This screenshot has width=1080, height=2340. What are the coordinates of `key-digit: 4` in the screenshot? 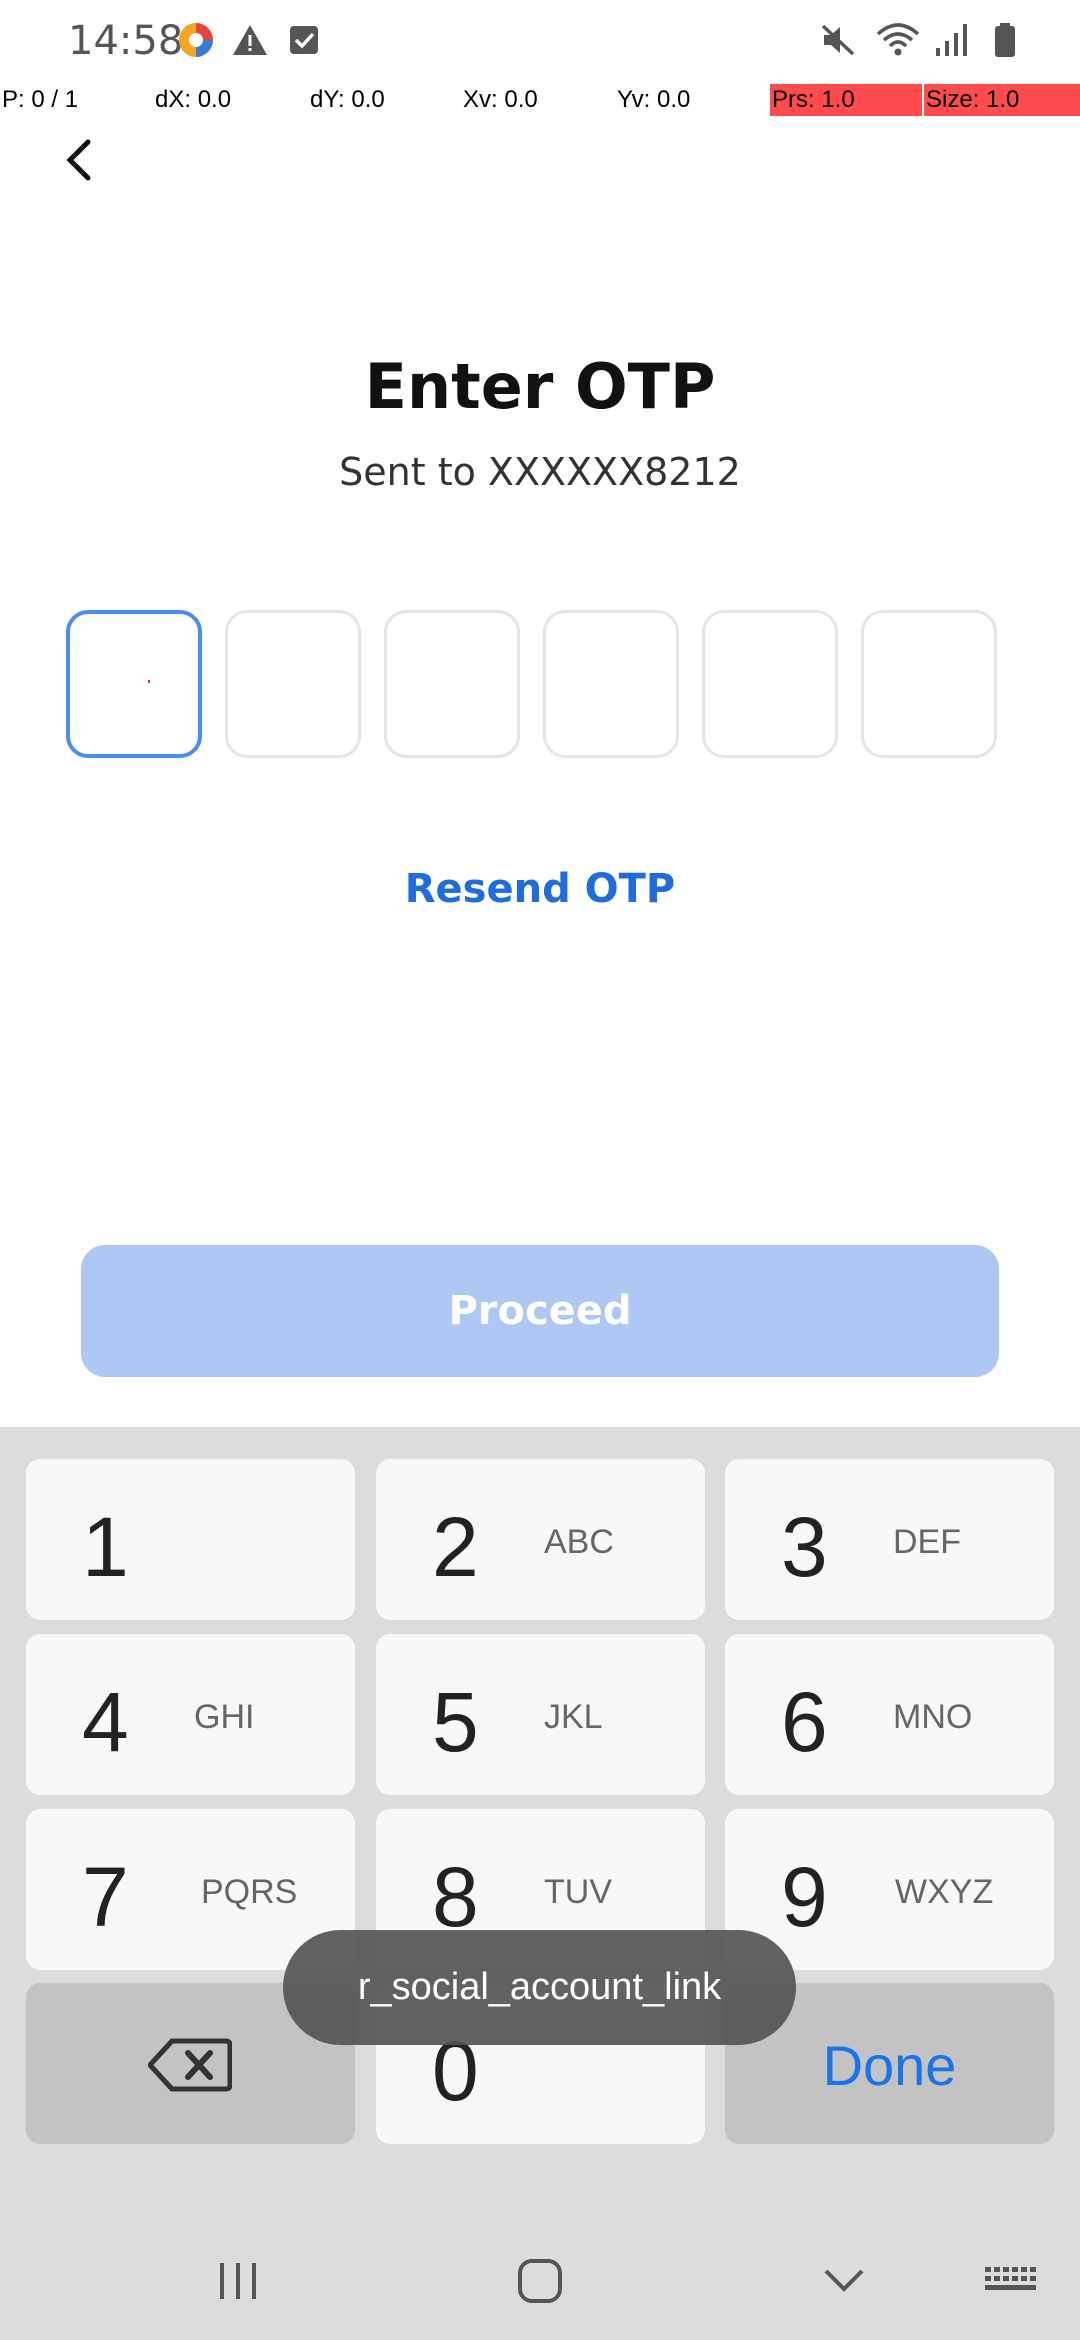 It's located at (105, 1722).